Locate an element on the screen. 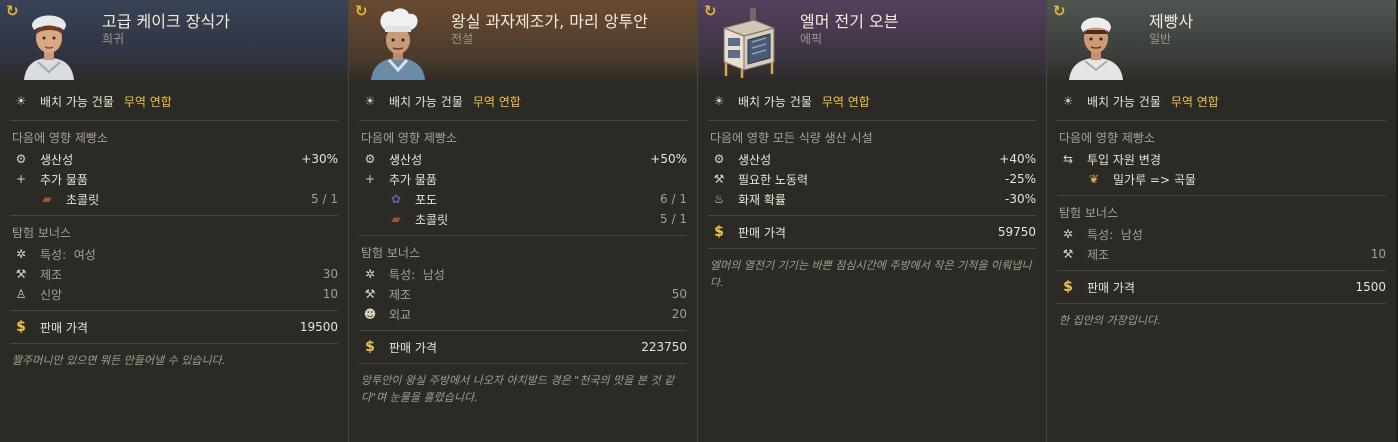 This screenshot has height=442, width=1398. extra-good-label: 포도 is located at coordinates (426, 199).